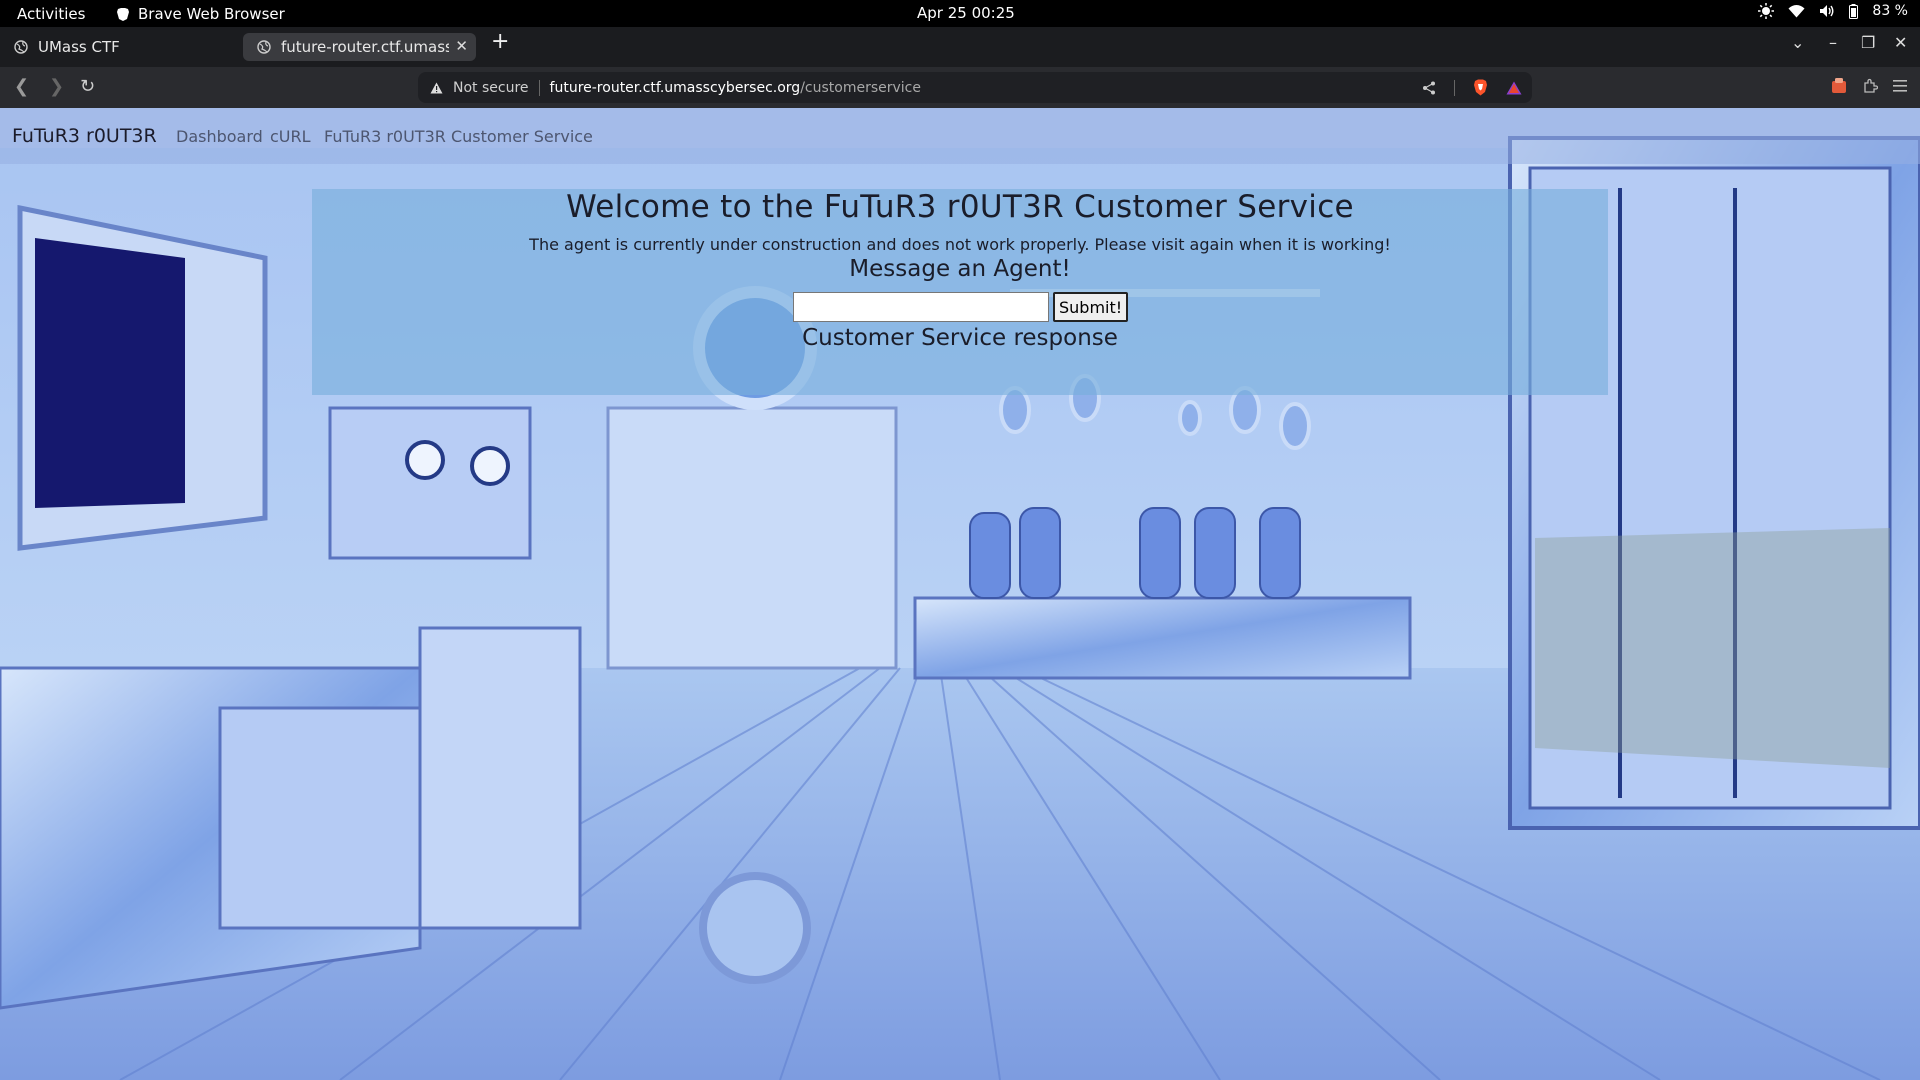 The image size is (1920, 1080). What do you see at coordinates (966, 13) in the screenshot?
I see `clock: Apr 25 00:25` at bounding box center [966, 13].